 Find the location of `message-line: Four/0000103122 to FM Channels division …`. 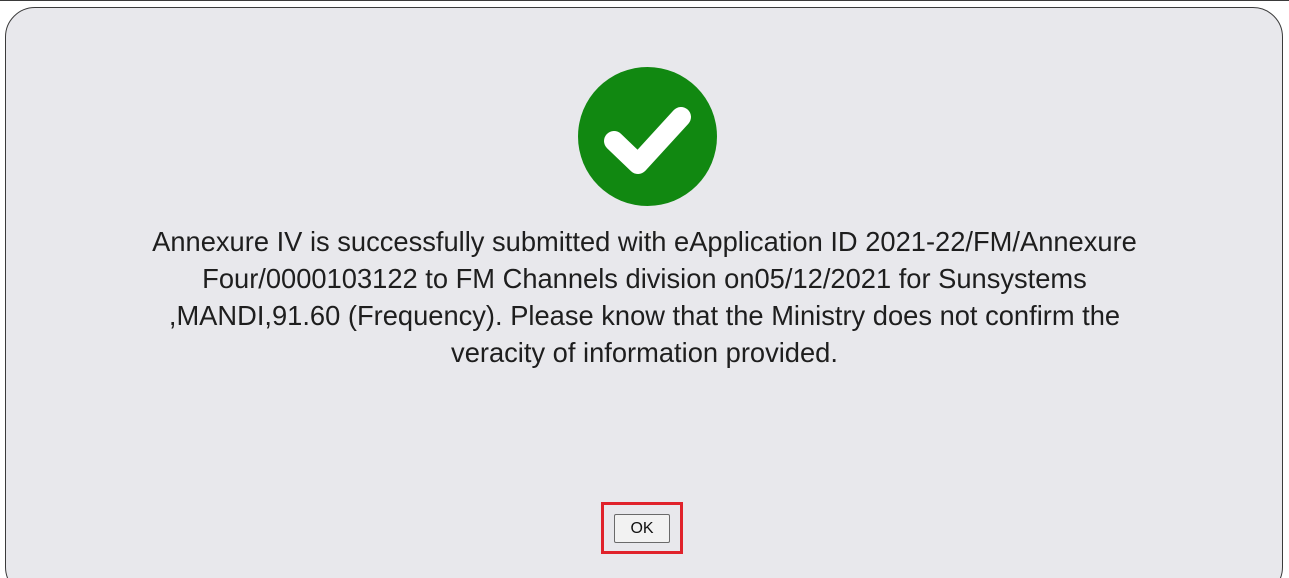

message-line: Four/0000103122 to FM Channels division … is located at coordinates (644, 278).